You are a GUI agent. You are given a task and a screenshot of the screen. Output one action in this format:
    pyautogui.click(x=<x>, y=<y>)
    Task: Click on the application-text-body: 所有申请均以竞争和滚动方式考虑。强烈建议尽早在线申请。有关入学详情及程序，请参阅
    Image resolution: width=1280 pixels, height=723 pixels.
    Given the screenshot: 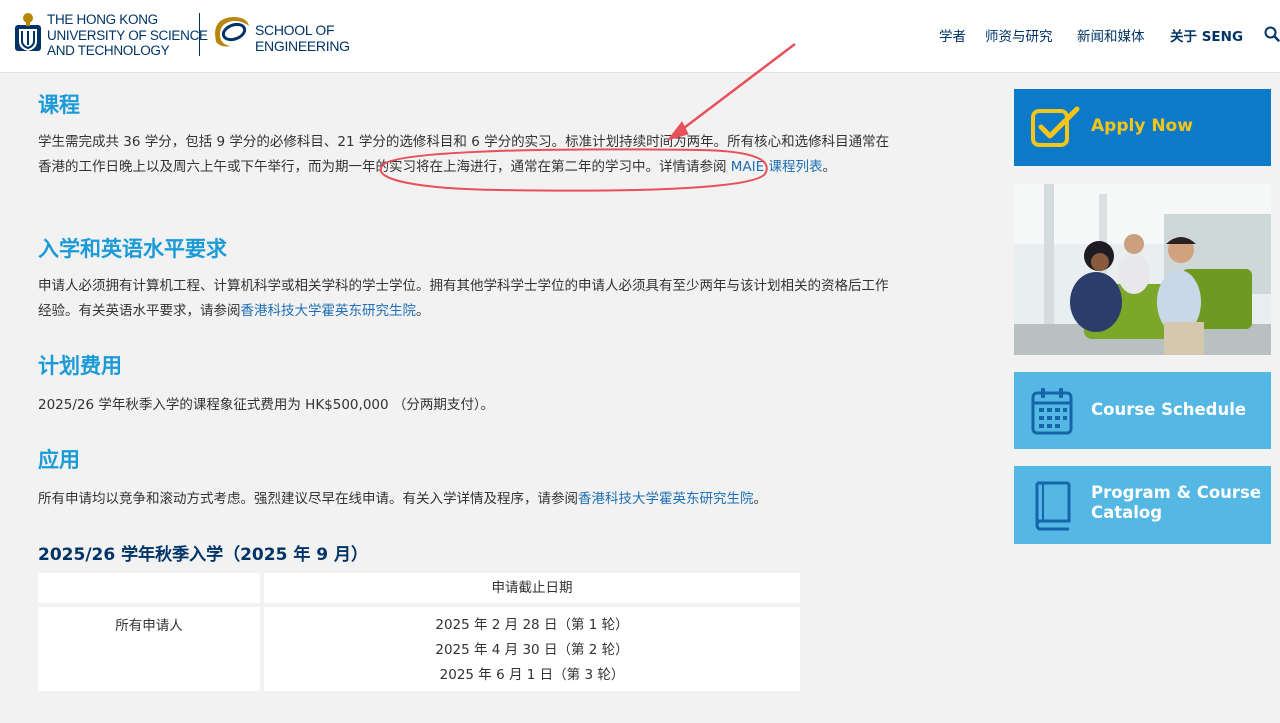 What is the action you would take?
    pyautogui.click(x=308, y=499)
    